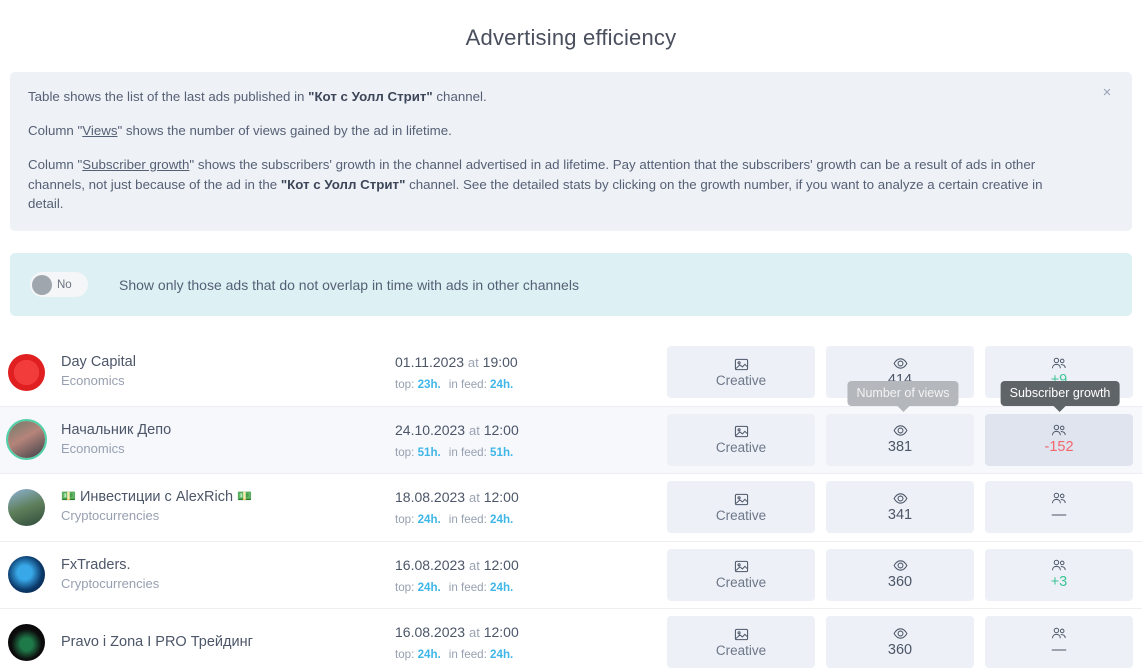 This screenshot has height=668, width=1142. I want to click on metric-cells: Creative 381 -152, so click(900, 439).